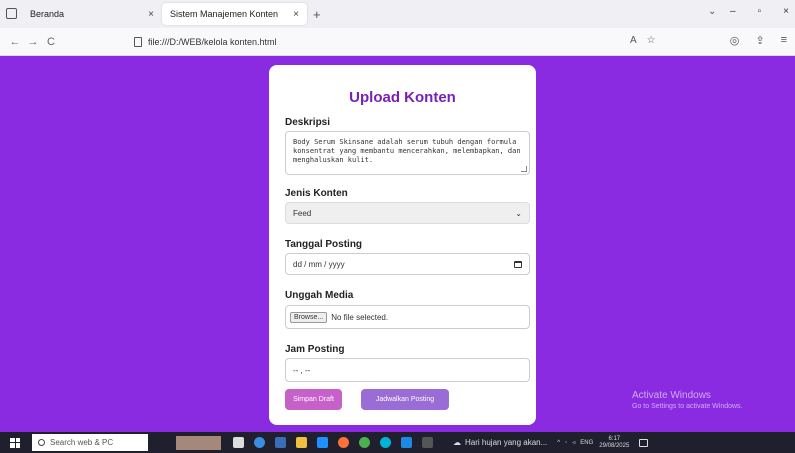  Describe the element at coordinates (407, 370) in the screenshot. I see `post-time-input: -- , --` at that location.